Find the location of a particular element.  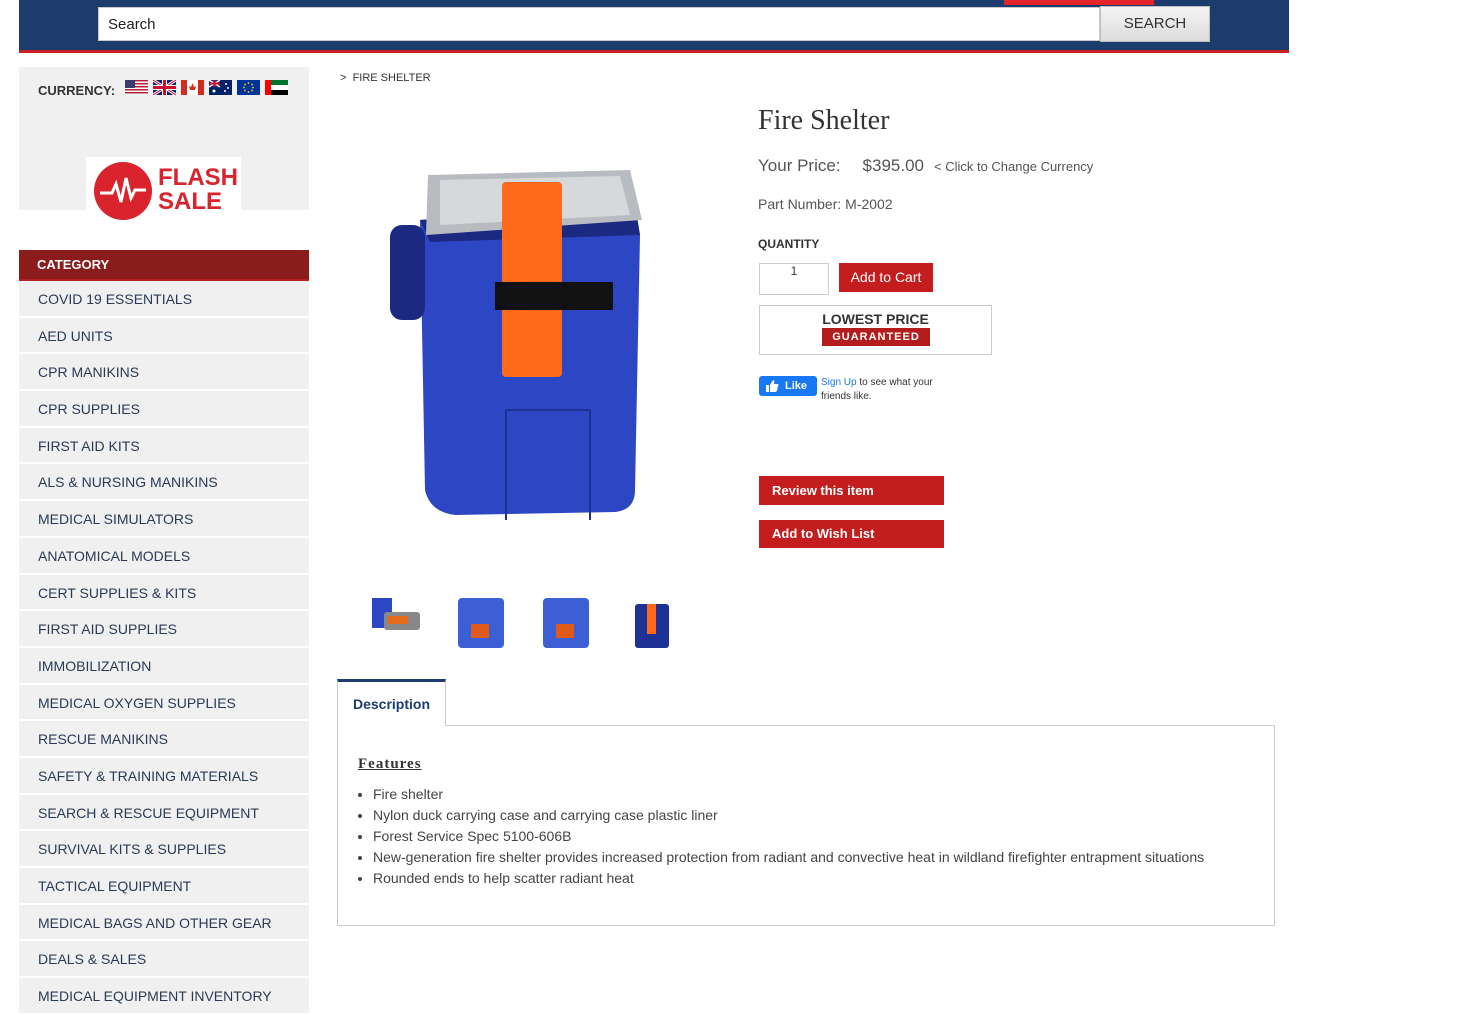

sidebar-category-item: TACTICAL EQUIPMENT is located at coordinates (164, 886).